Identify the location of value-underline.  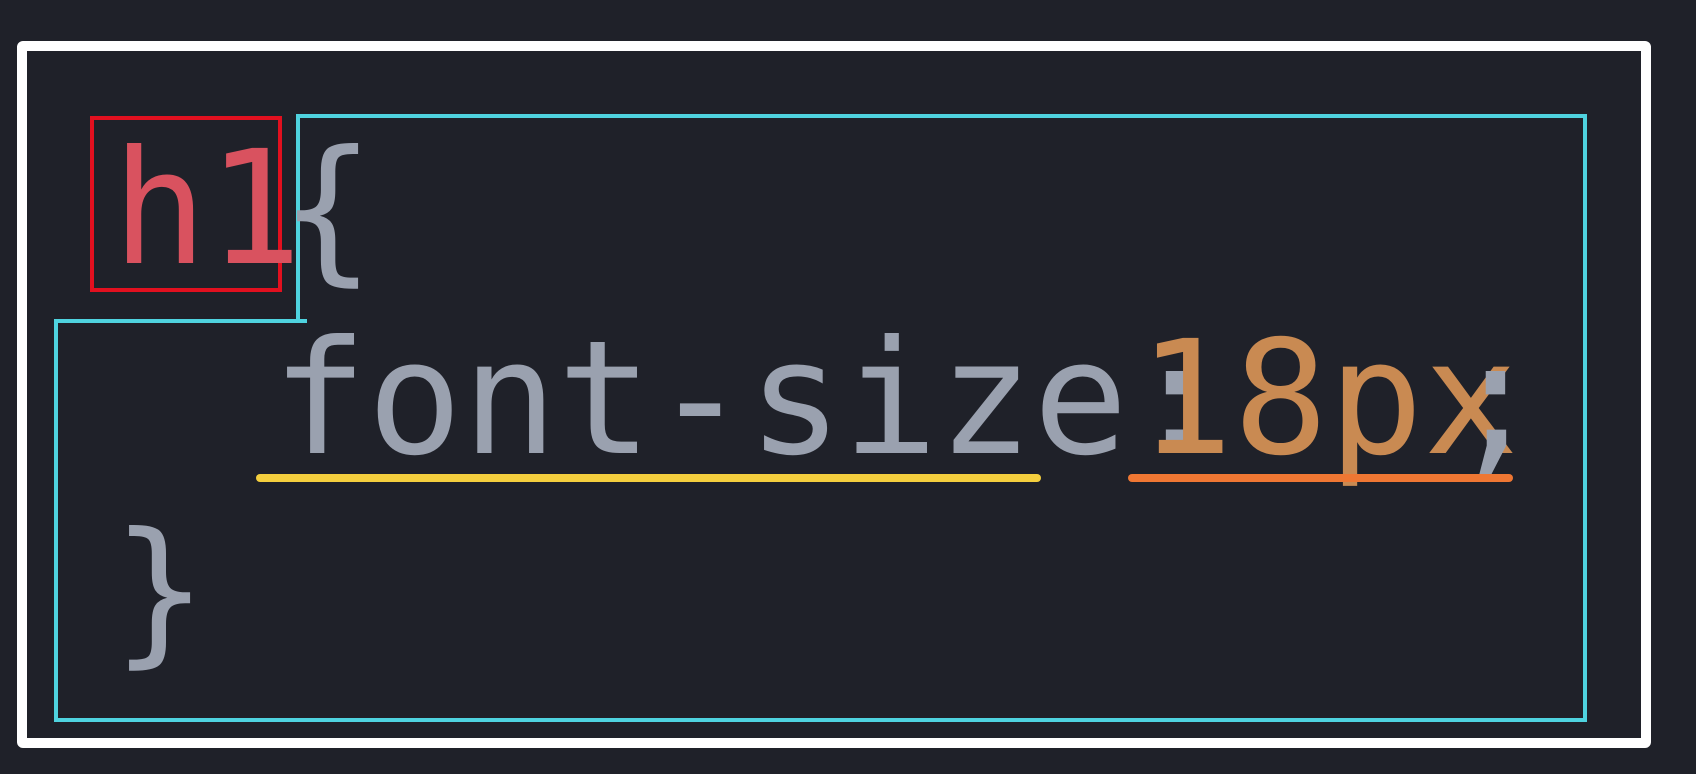
(1320, 478).